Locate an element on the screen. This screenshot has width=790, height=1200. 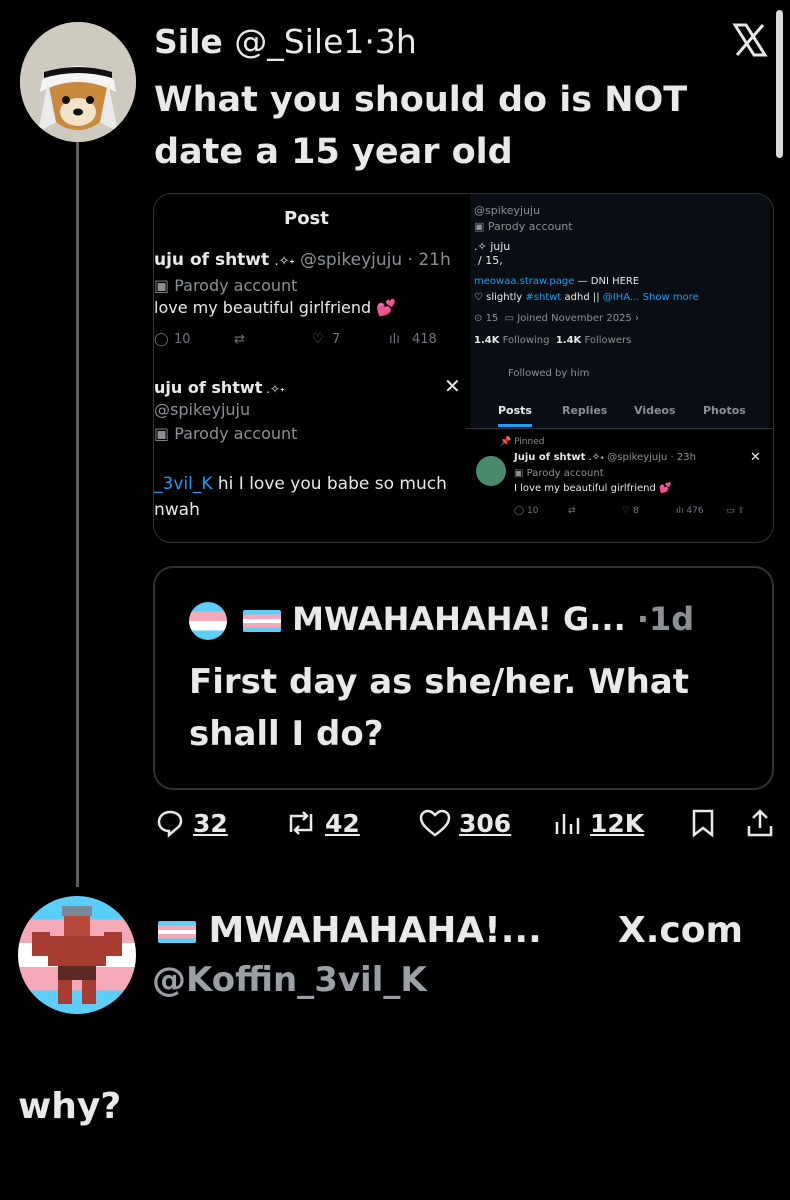
pinned-author: Juju of shtwt .✧˖ @spikeyjuju · 23h is located at coordinates (605, 457).